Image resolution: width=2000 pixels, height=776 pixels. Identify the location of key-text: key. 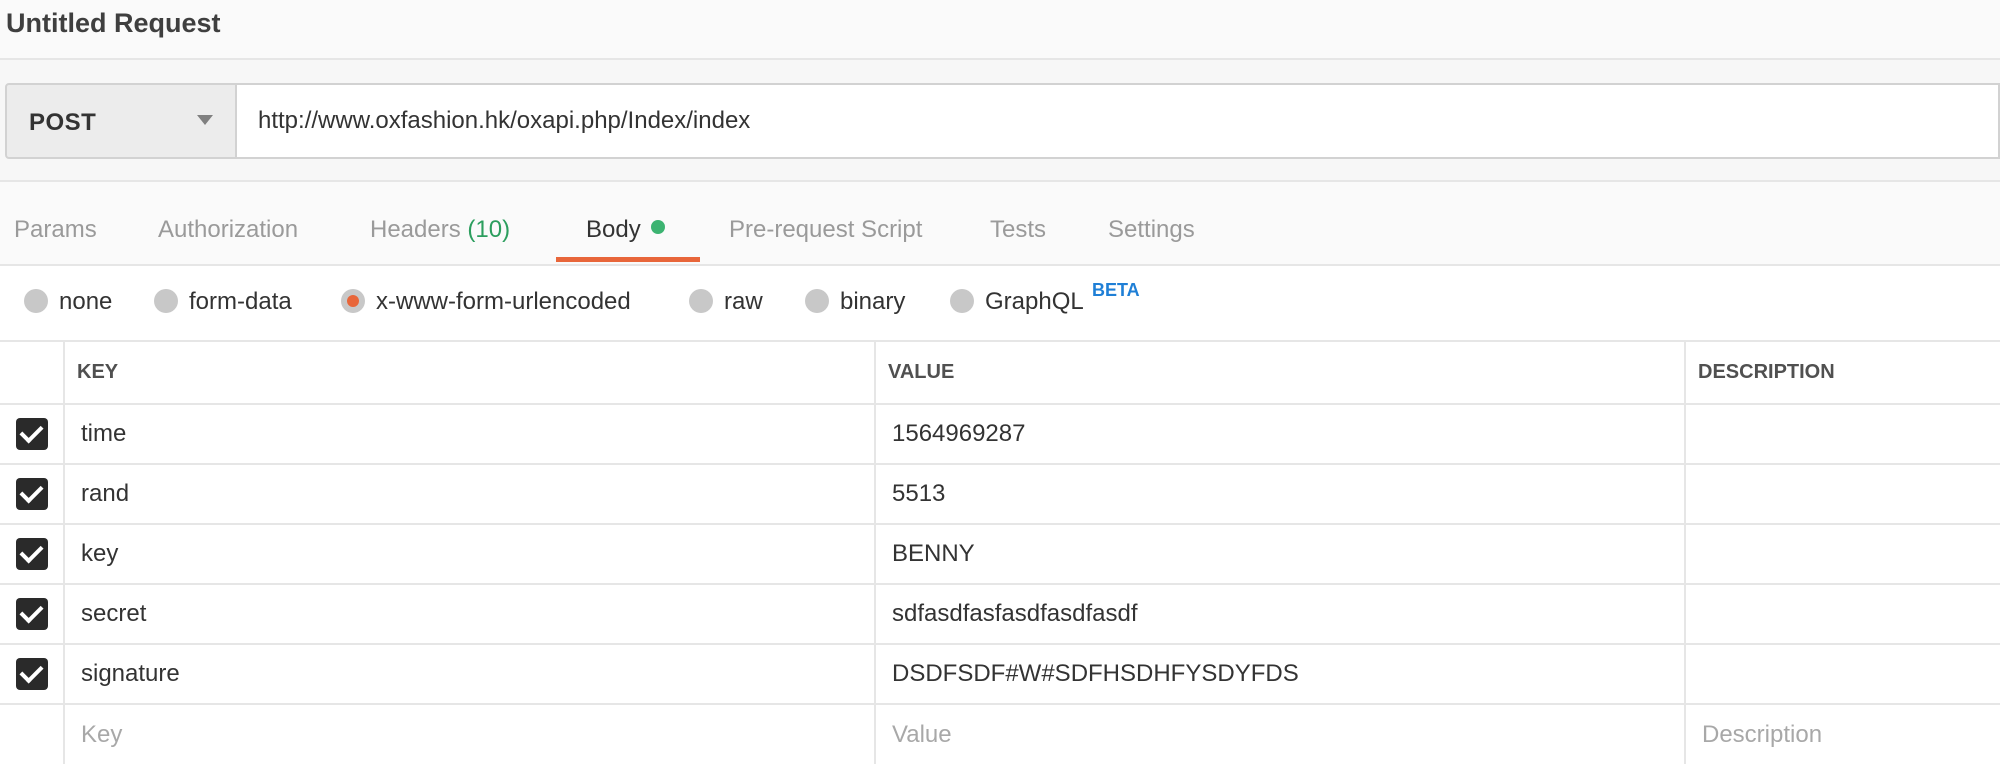
(100, 553).